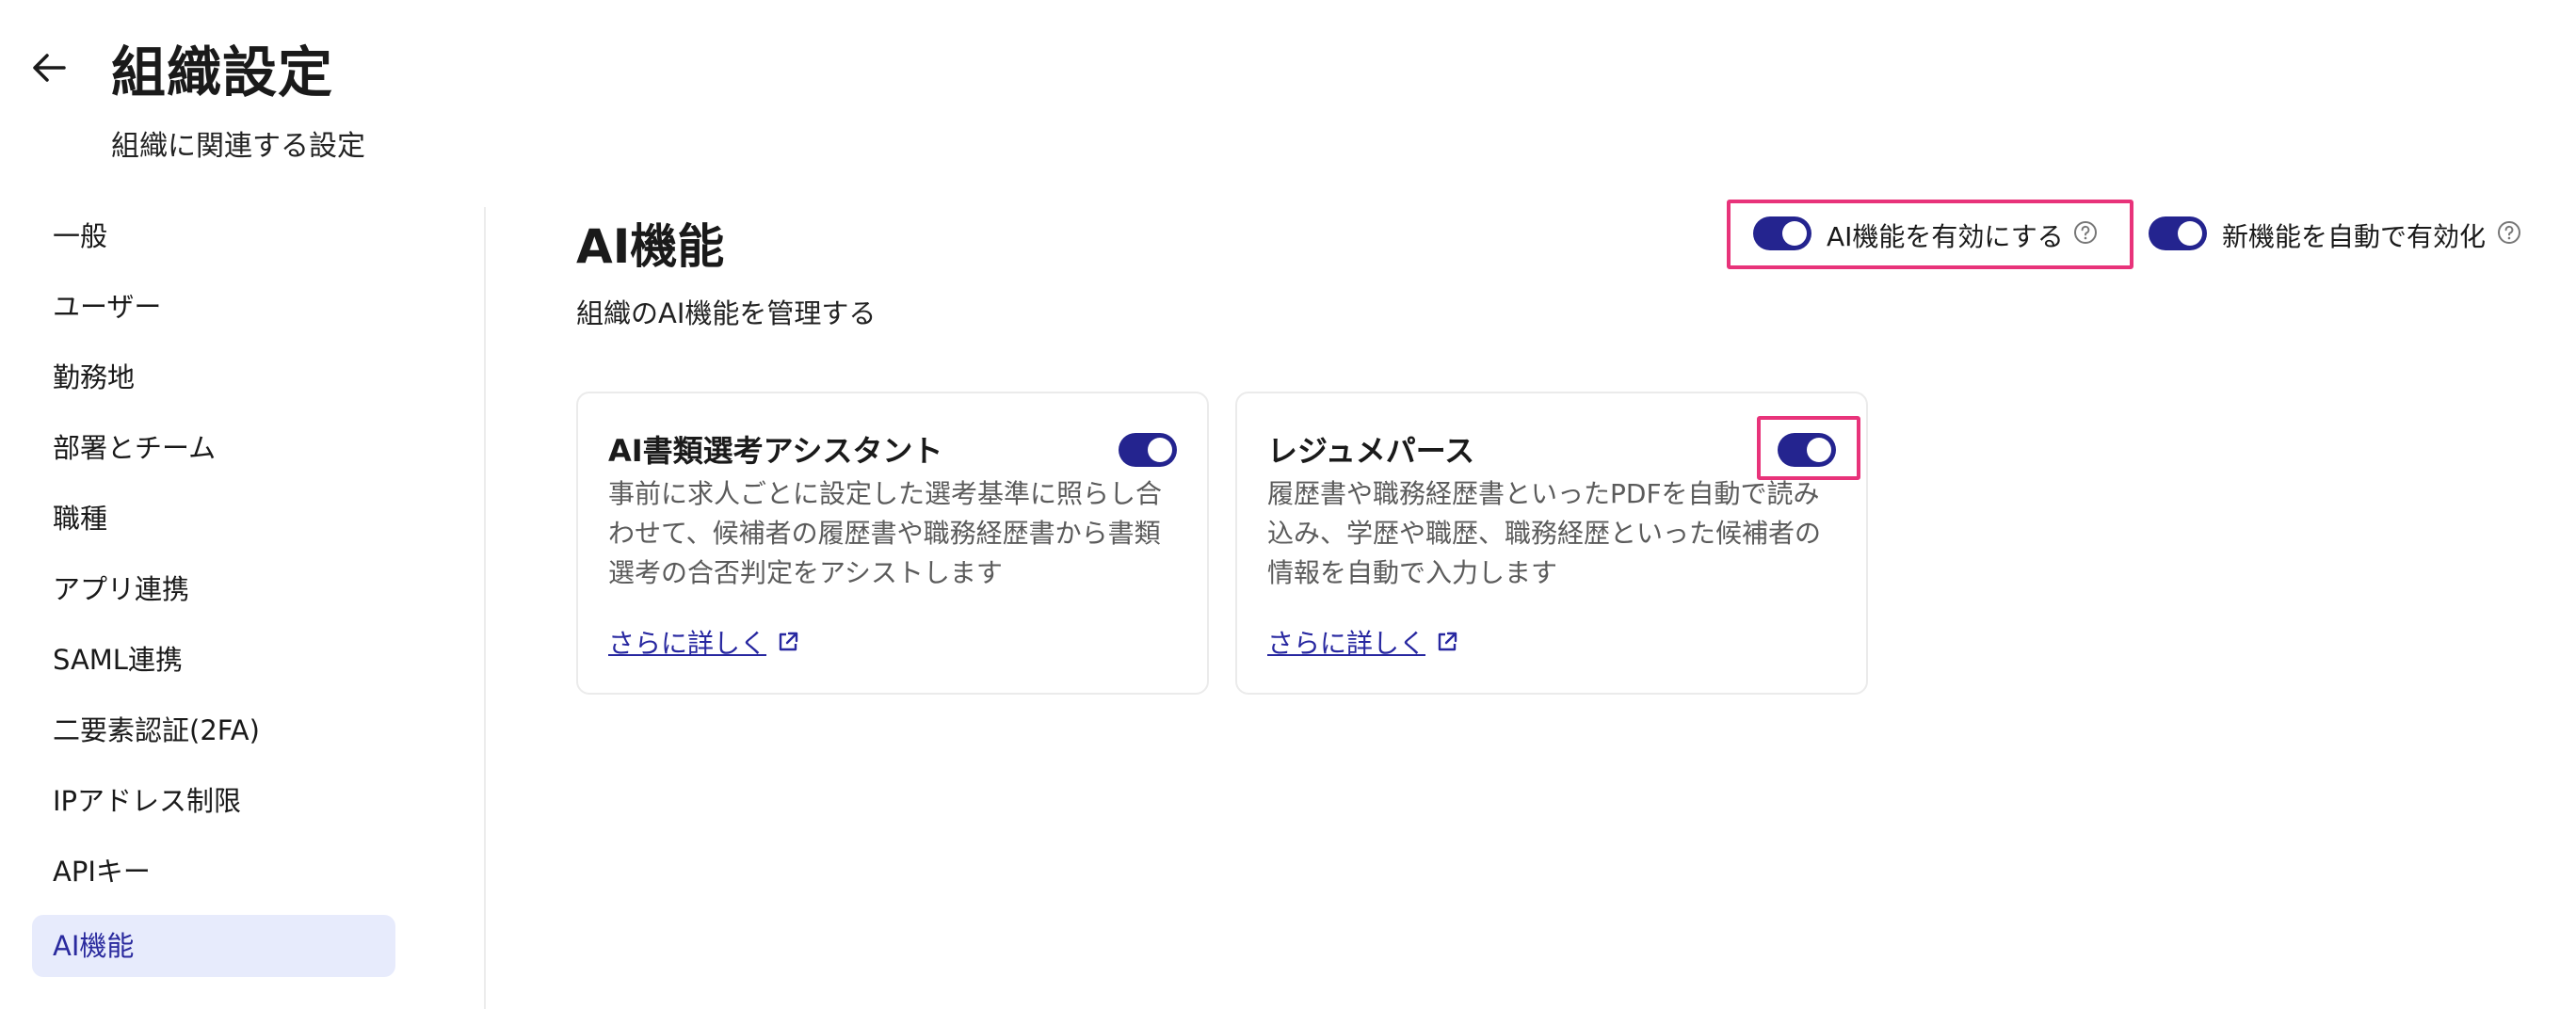  Describe the element at coordinates (1945, 237) in the screenshot. I see `enable-ai-label: AI機能を有効にする` at that location.